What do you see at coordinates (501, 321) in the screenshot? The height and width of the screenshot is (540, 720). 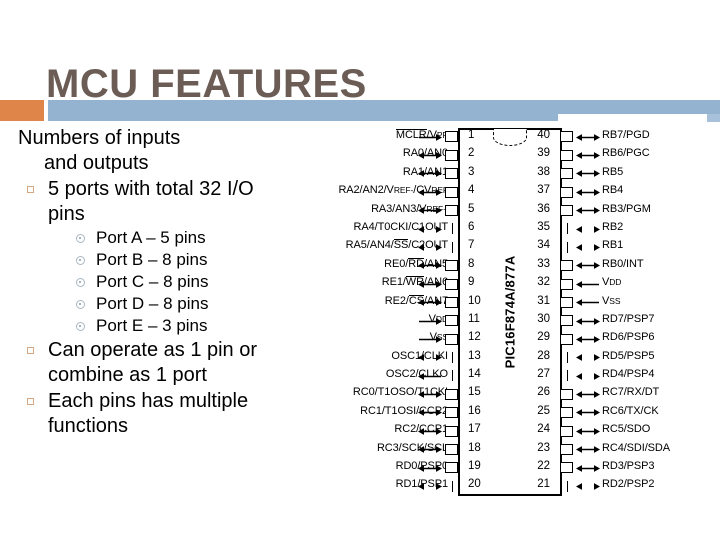 I see `pin-row: VDD 11 30 RD7/PSP7` at bounding box center [501, 321].